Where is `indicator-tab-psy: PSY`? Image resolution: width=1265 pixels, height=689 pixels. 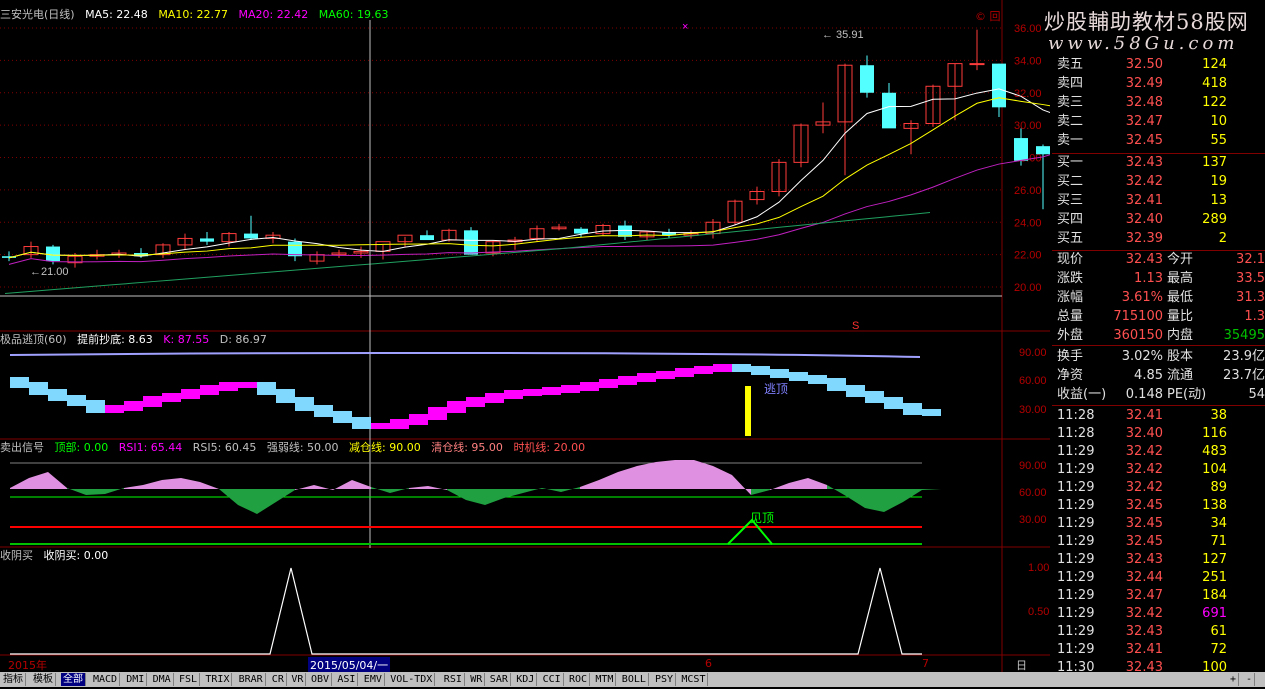
indicator-tab-psy: PSY is located at coordinates (665, 679).